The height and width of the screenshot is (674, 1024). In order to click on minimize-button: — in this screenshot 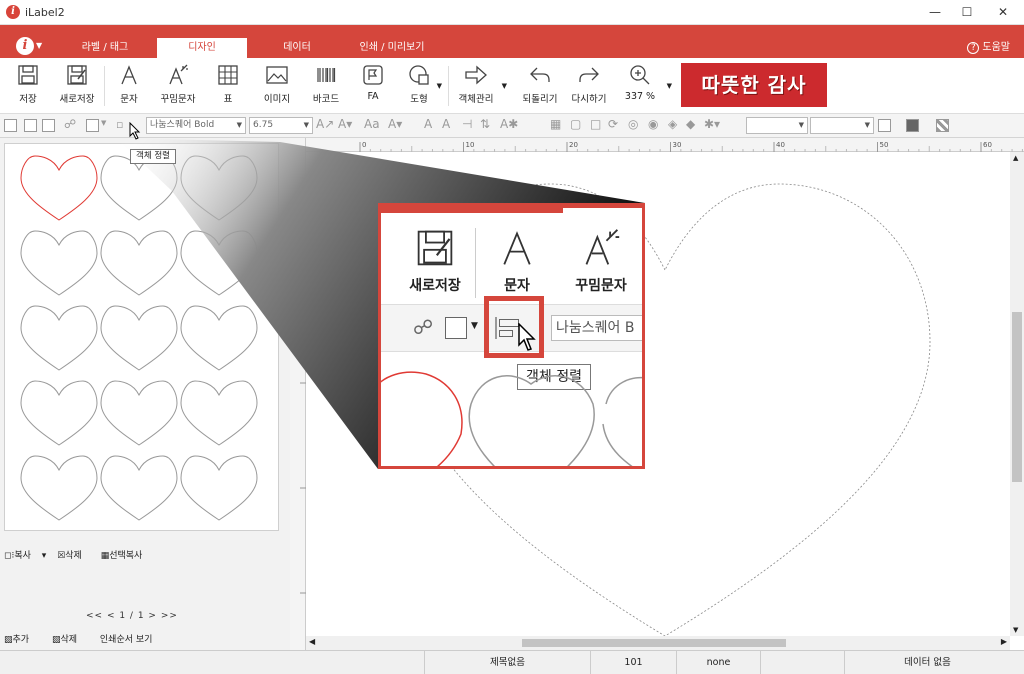, I will do `click(935, 12)`.